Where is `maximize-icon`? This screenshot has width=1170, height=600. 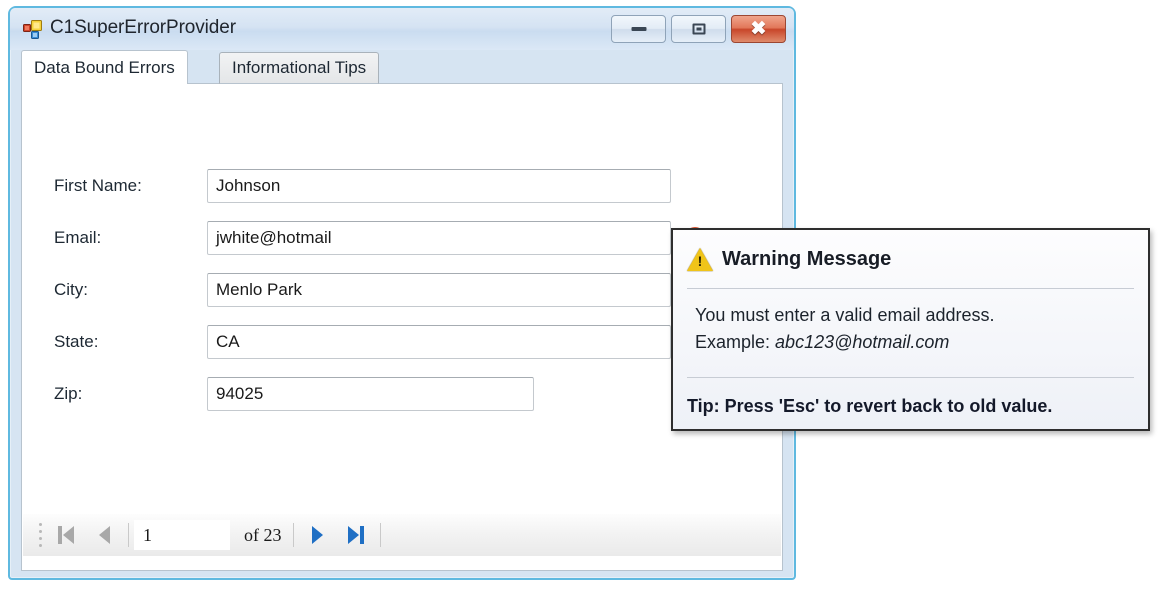 maximize-icon is located at coordinates (698, 29).